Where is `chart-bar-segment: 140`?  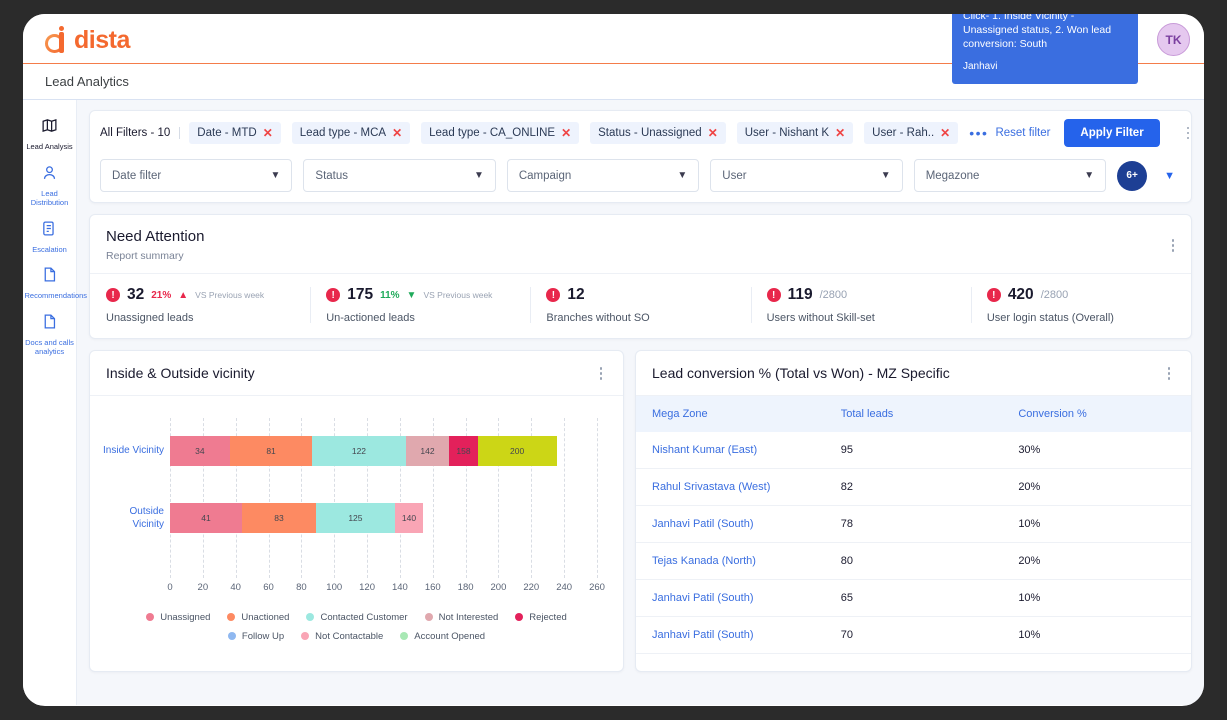
chart-bar-segment: 140 is located at coordinates (409, 517).